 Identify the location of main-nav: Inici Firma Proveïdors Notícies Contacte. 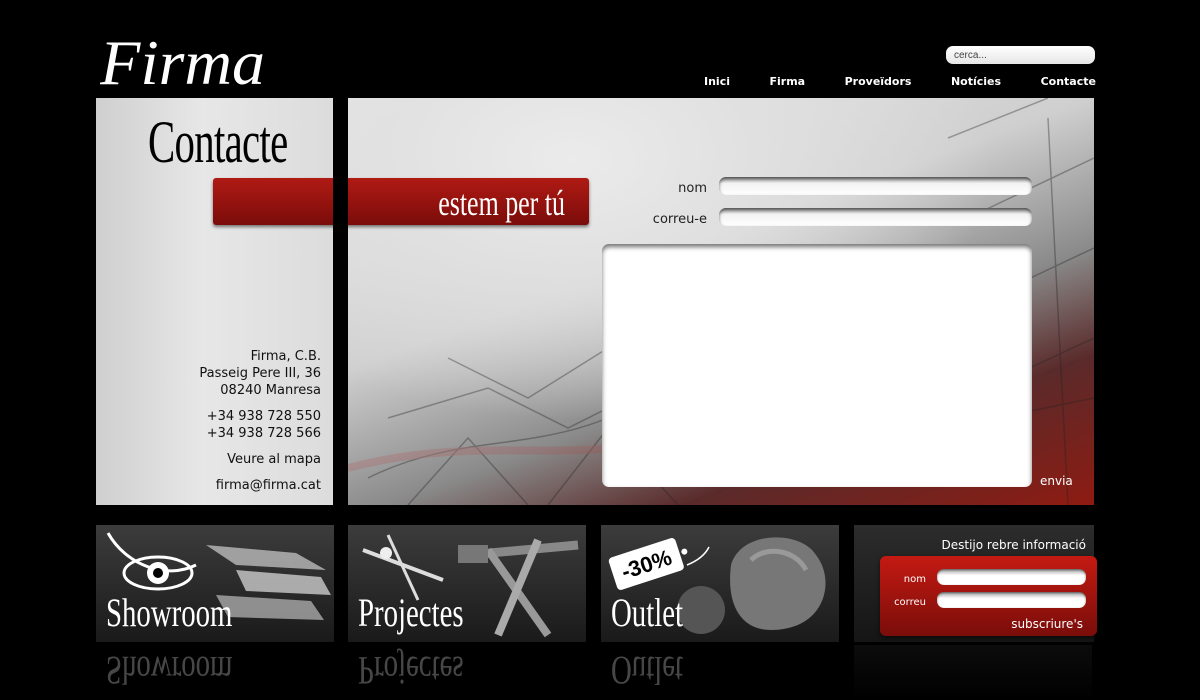
(900, 83).